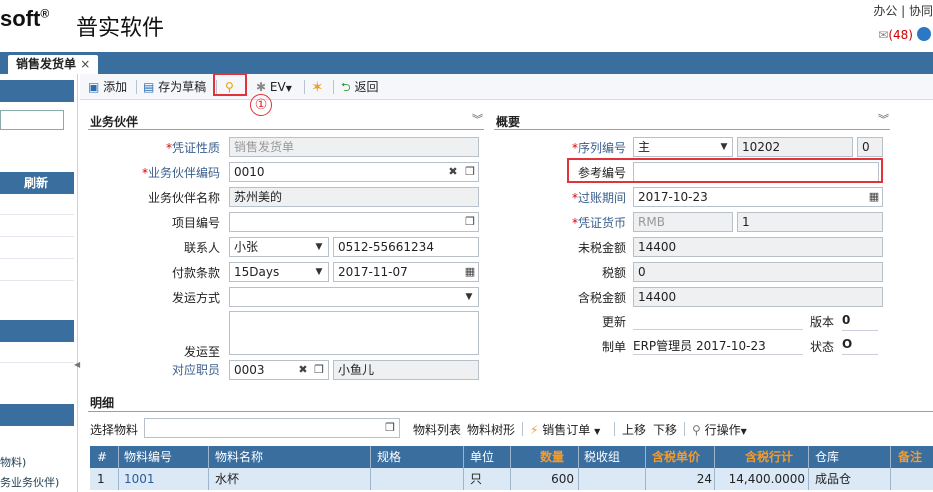 Image resolution: width=933 pixels, height=492 pixels. What do you see at coordinates (32, 120) in the screenshot?
I see `sidebar-search-input` at bounding box center [32, 120].